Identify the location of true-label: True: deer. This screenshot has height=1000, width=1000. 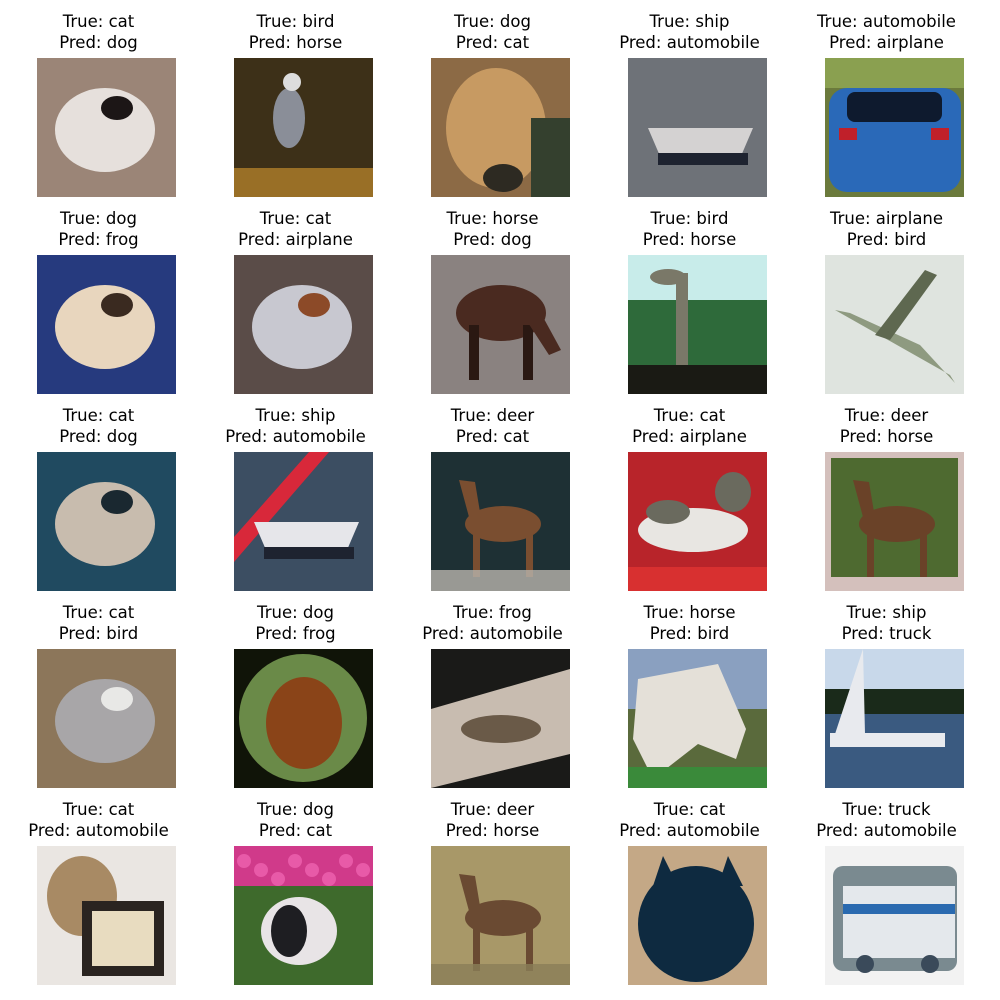
(886, 415).